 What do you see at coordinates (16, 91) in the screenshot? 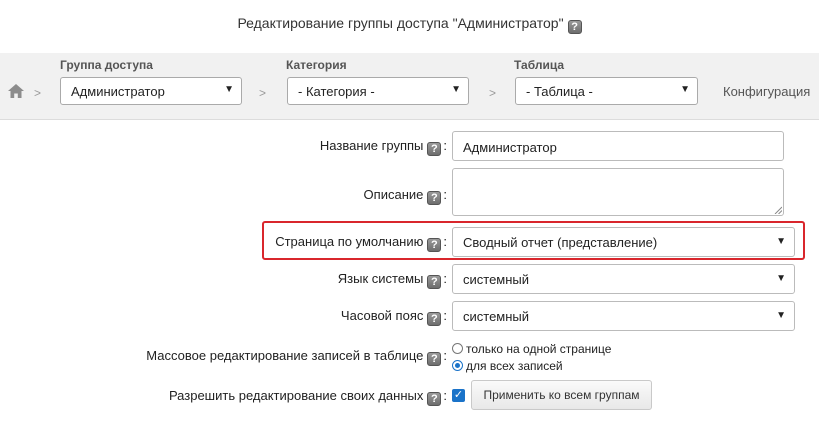
I see `home-icon` at bounding box center [16, 91].